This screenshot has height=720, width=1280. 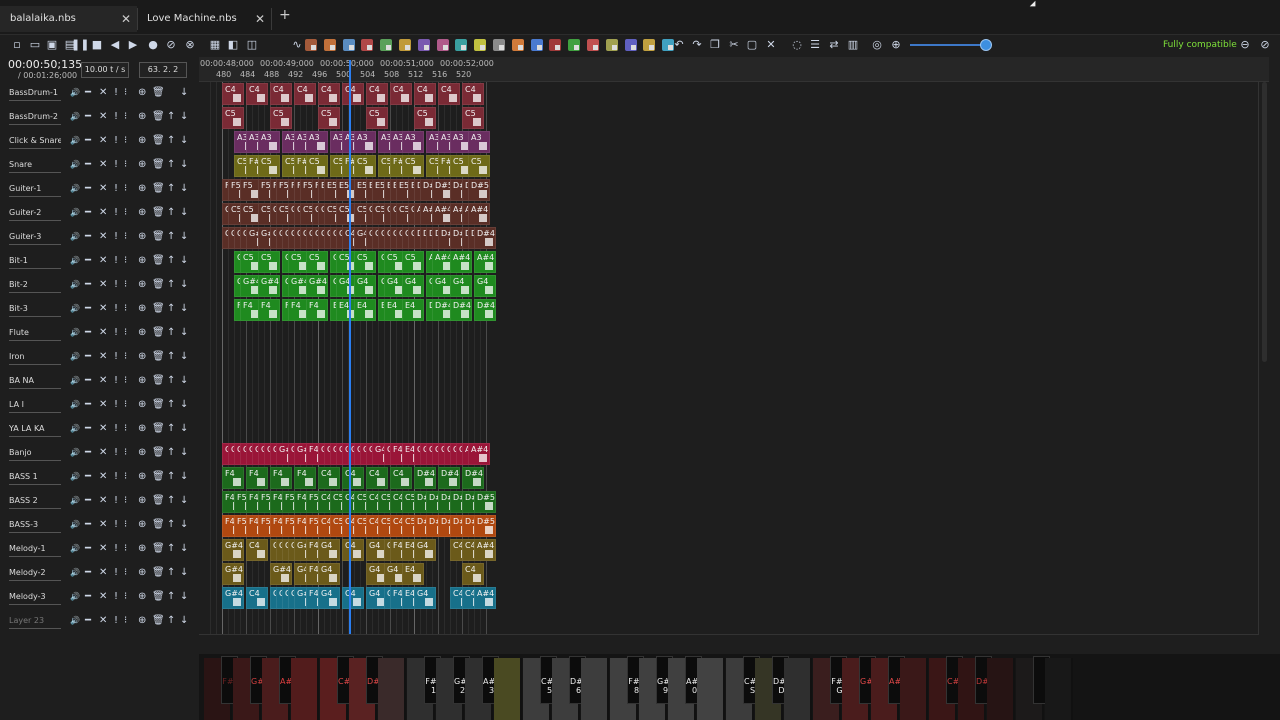 What do you see at coordinates (485, 502) in the screenshot?
I see `note-block: D#5` at bounding box center [485, 502].